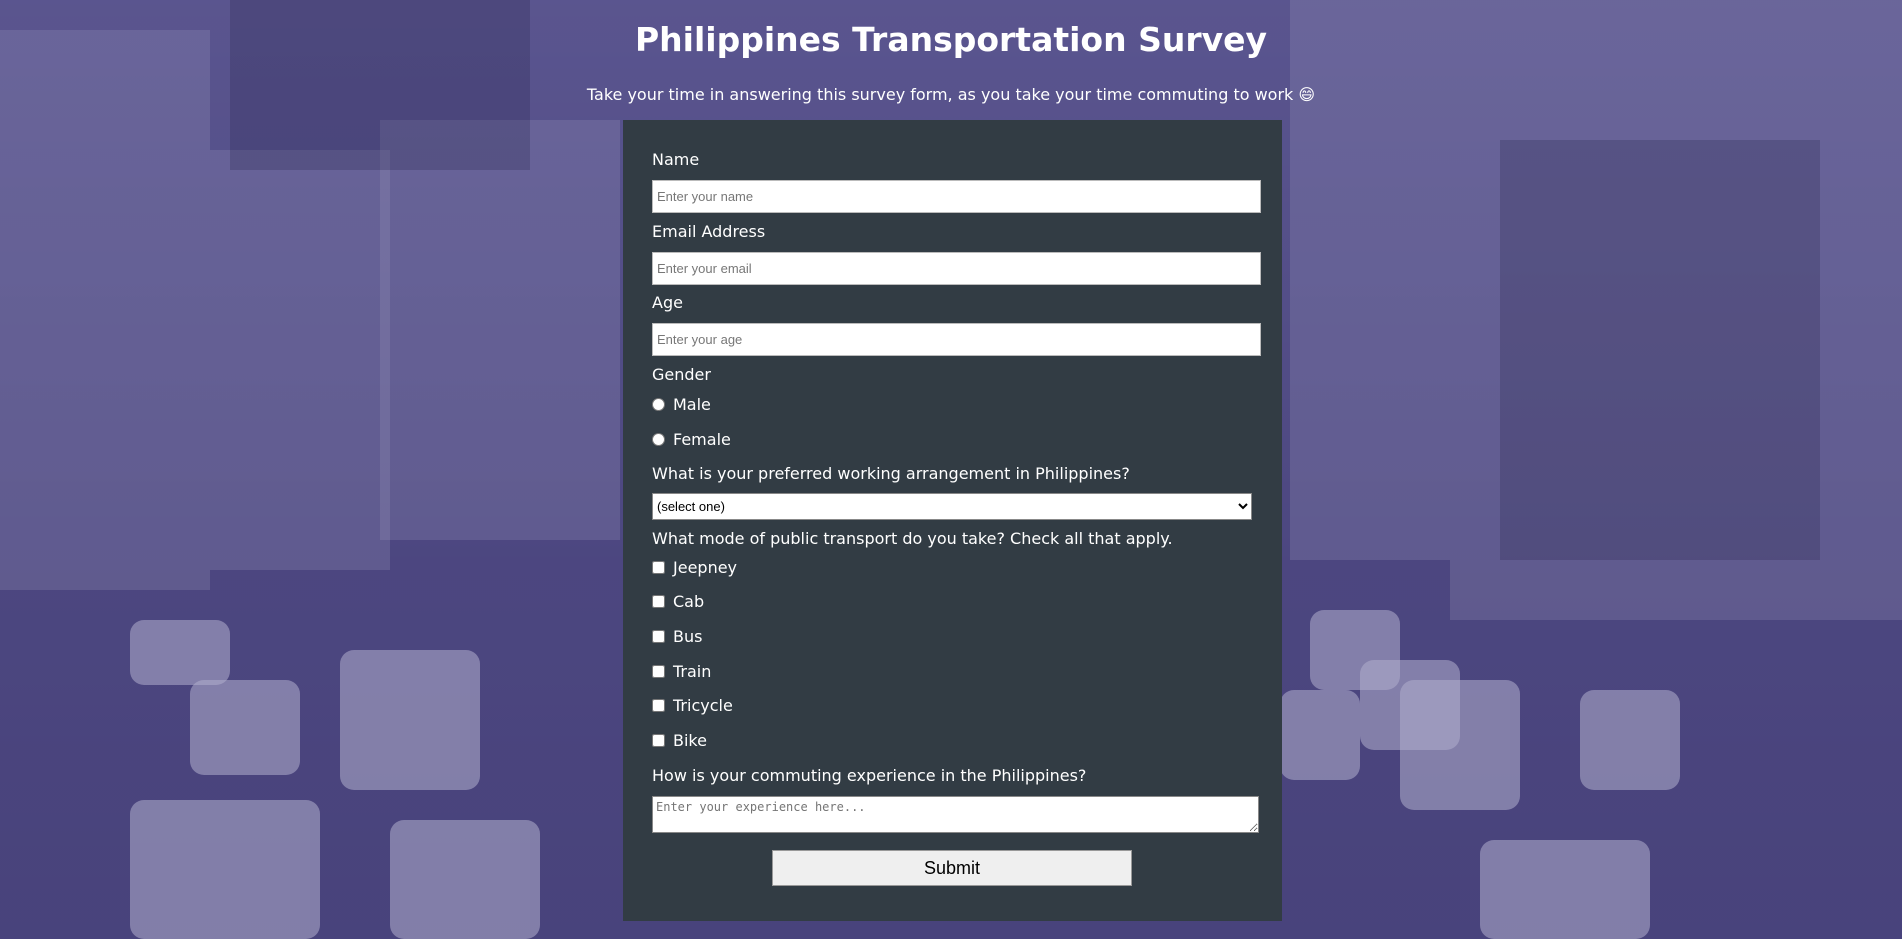  What do you see at coordinates (702, 439) in the screenshot?
I see `gender-option-label: Female` at bounding box center [702, 439].